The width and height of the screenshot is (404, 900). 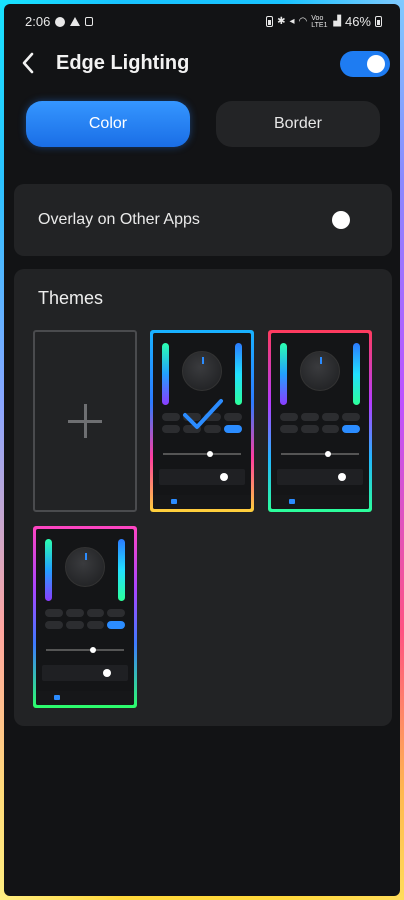 I want to click on mute-icon: ◂, so click(x=292, y=21).